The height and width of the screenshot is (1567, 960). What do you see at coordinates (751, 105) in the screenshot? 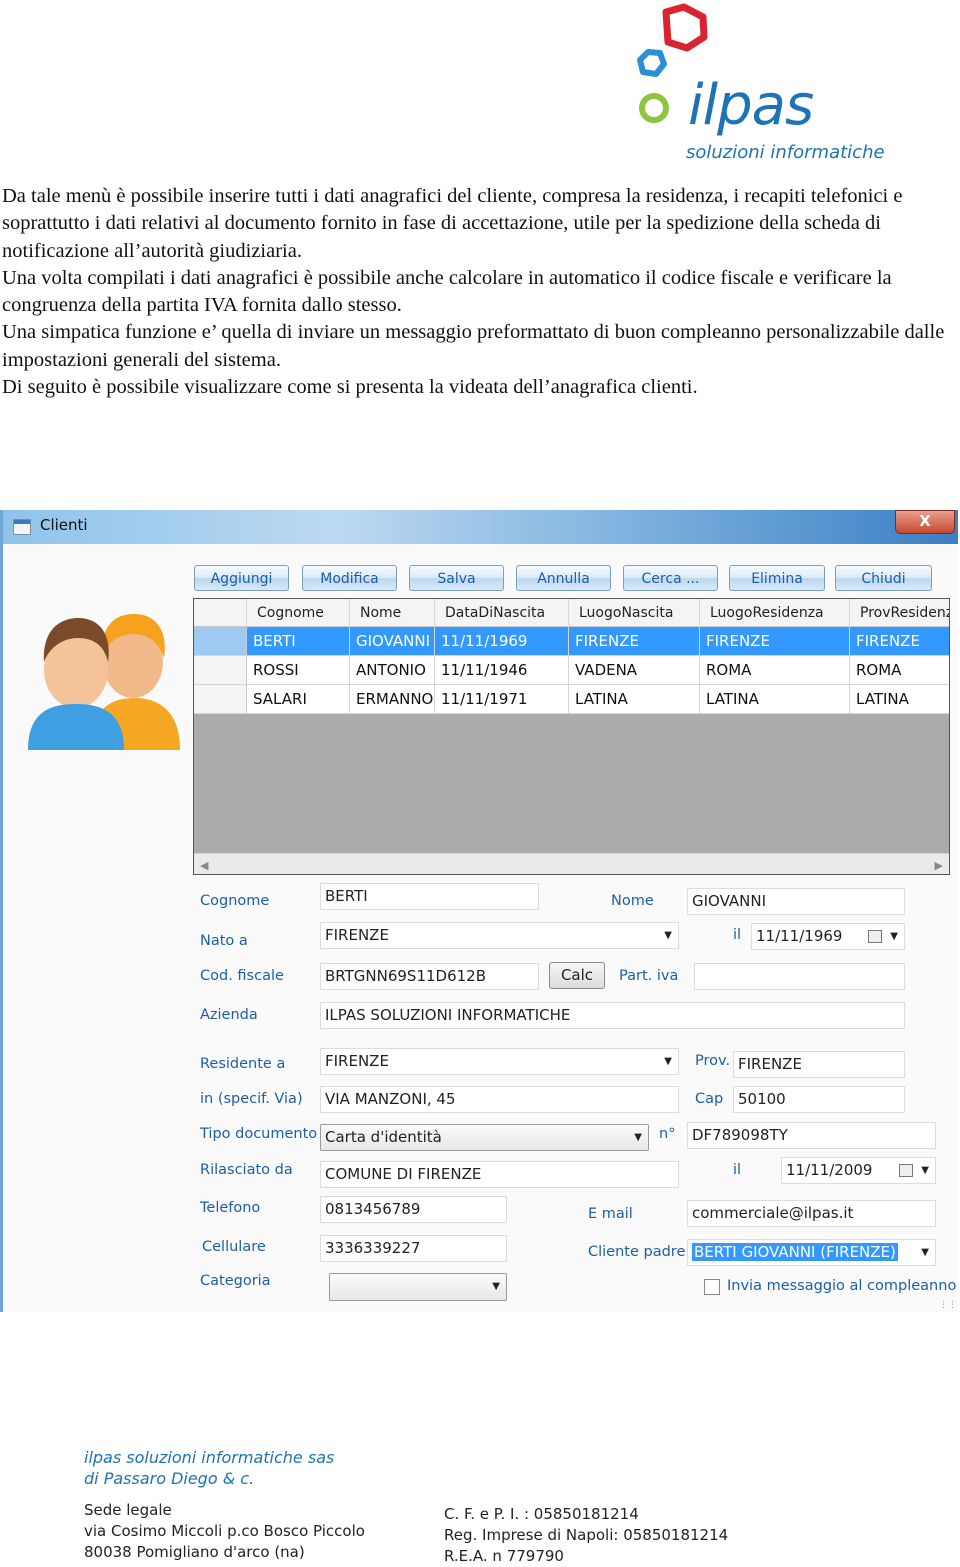
I see `logo-wordmark: ilpas` at bounding box center [751, 105].